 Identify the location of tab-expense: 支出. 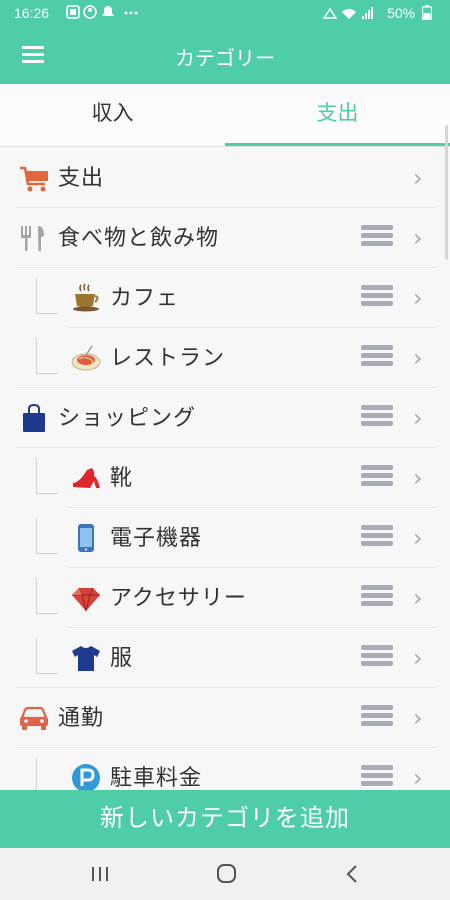
(337, 115).